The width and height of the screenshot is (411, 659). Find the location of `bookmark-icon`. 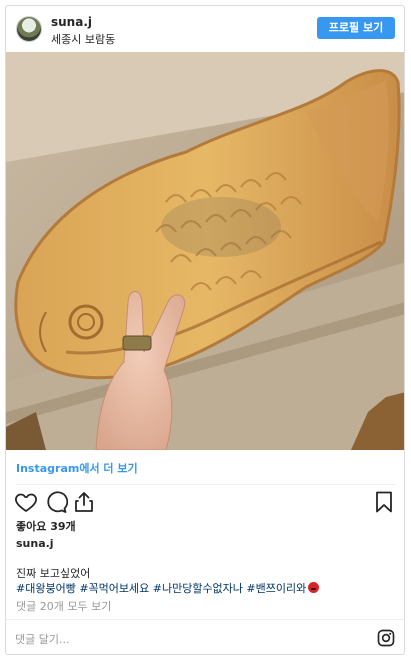

bookmark-icon is located at coordinates (384, 502).